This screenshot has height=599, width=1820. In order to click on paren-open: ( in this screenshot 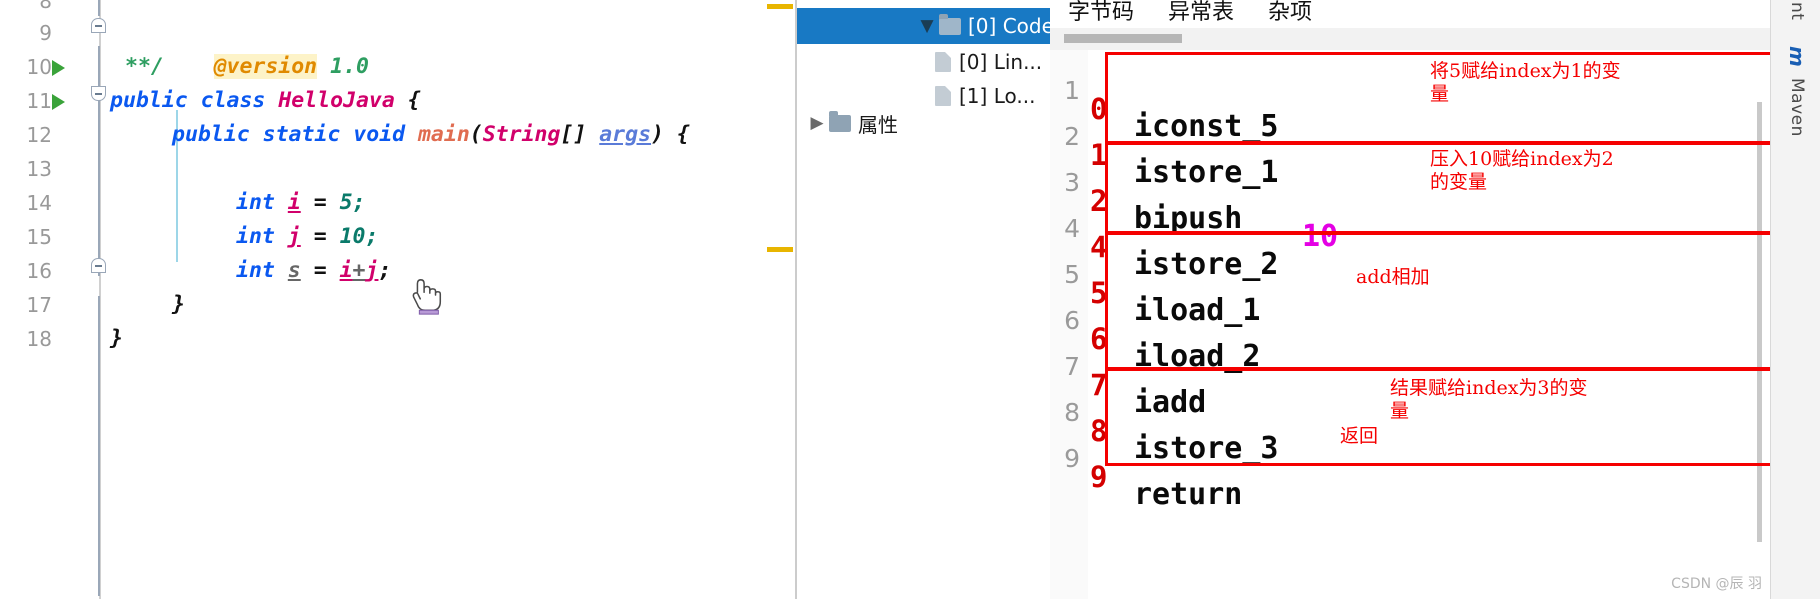, I will do `click(476, 134)`.